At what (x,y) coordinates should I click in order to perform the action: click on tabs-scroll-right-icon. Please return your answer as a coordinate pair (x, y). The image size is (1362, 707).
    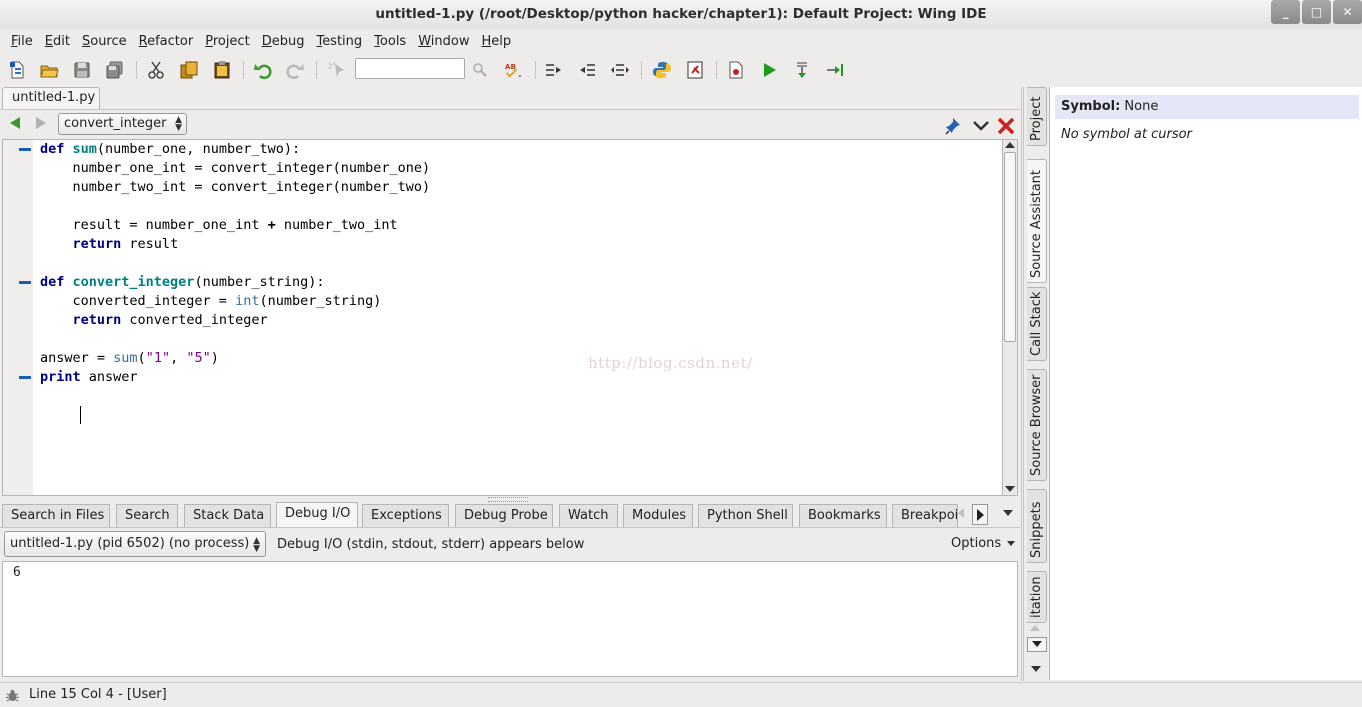
    Looking at the image, I should click on (980, 514).